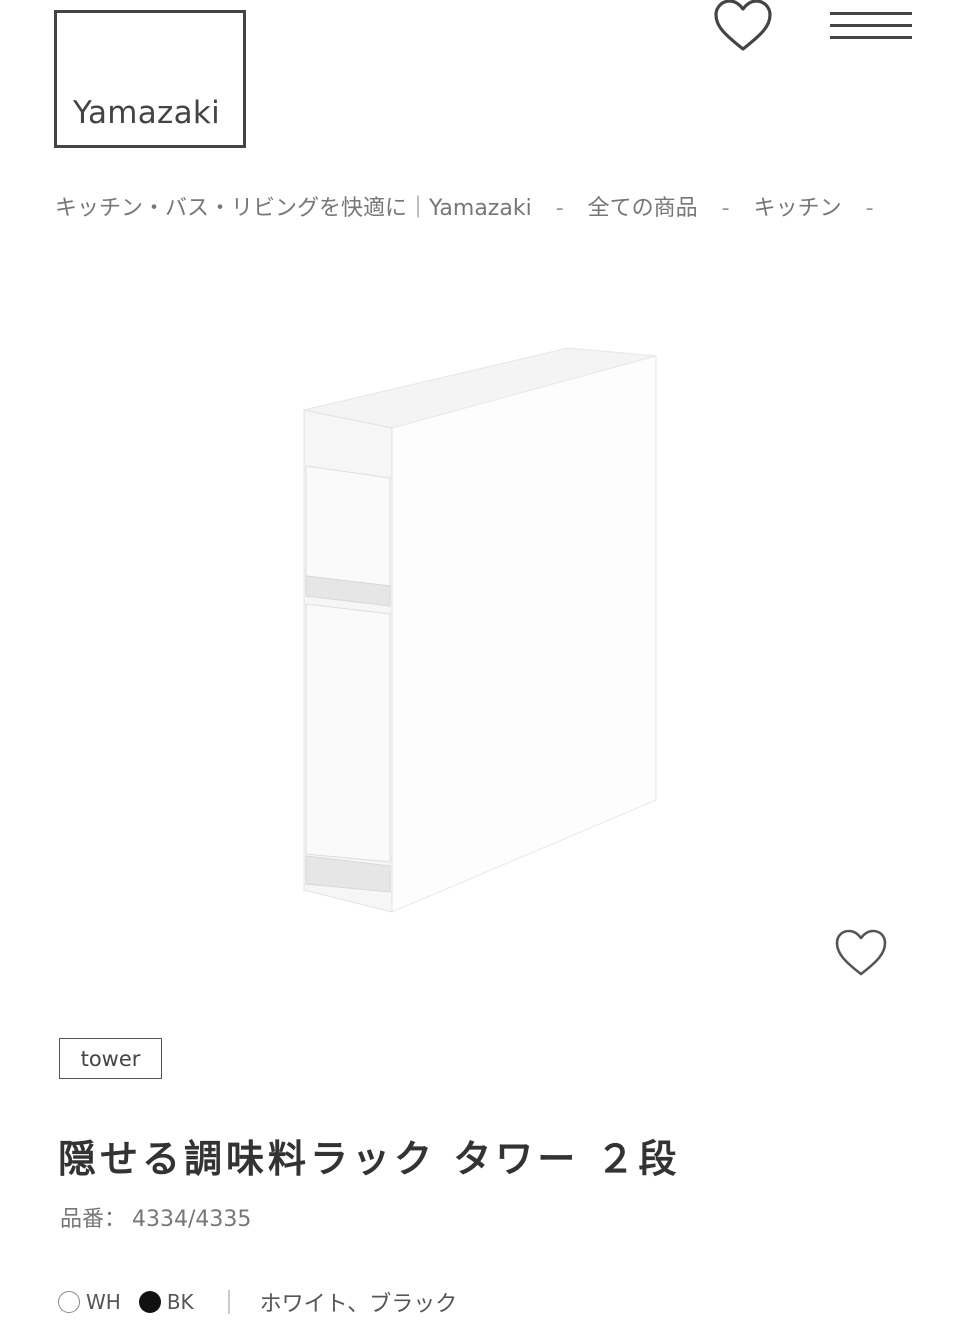 Image resolution: width=960 pixels, height=1339 pixels. What do you see at coordinates (369, 1159) in the screenshot?
I see `product-title: 隠せる調味料ラック タワー ２段` at bounding box center [369, 1159].